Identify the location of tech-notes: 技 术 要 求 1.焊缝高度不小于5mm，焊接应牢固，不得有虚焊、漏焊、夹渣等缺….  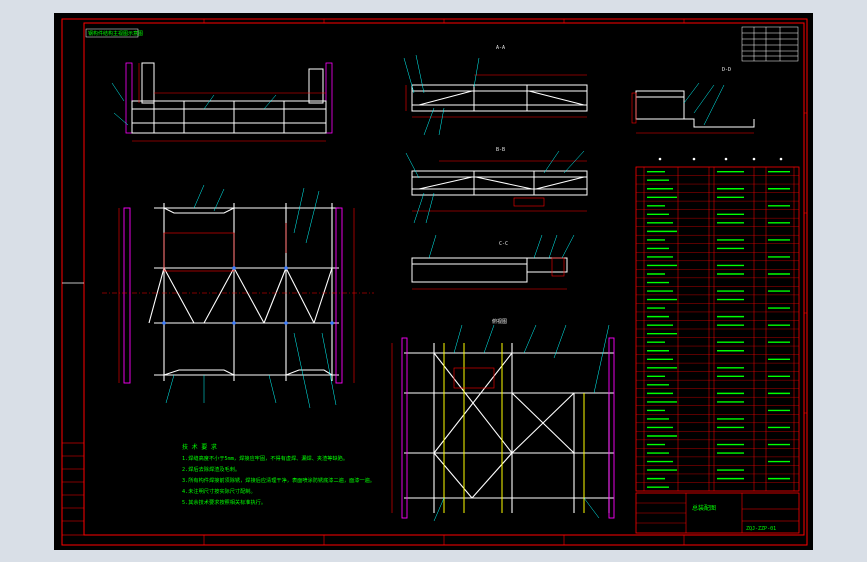
(278, 474).